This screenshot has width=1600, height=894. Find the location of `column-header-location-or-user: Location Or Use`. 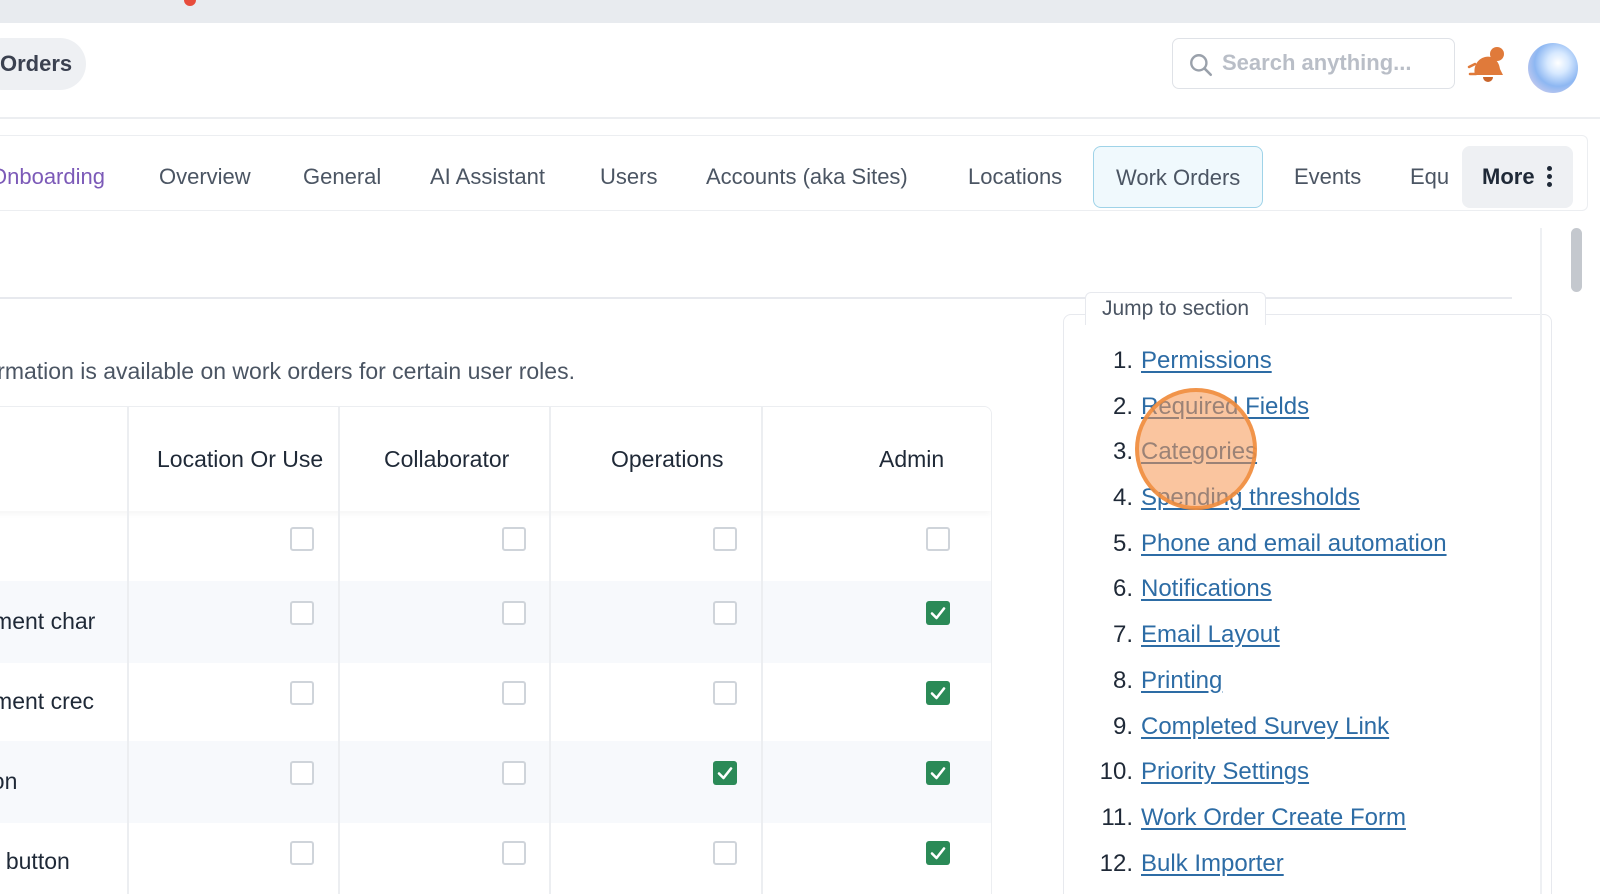

column-header-location-or-user: Location Or Use is located at coordinates (240, 459).